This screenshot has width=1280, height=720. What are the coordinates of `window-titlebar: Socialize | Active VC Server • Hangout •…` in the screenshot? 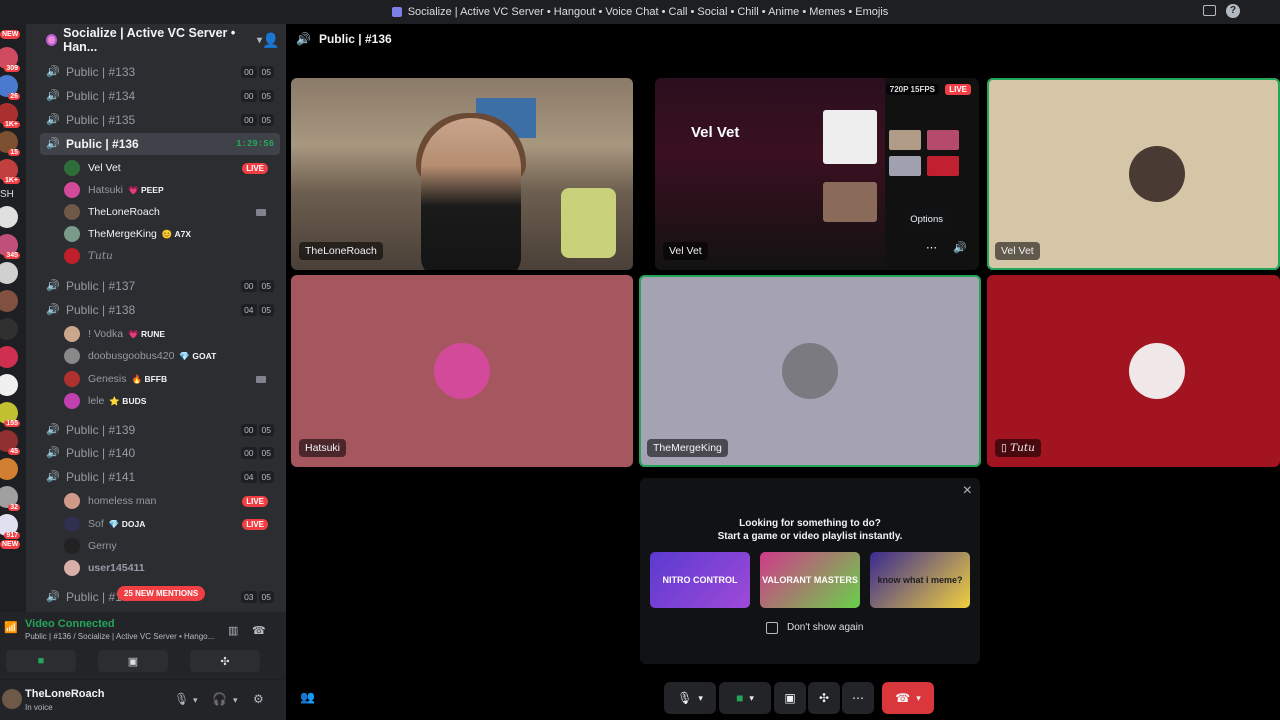 It's located at (640, 12).